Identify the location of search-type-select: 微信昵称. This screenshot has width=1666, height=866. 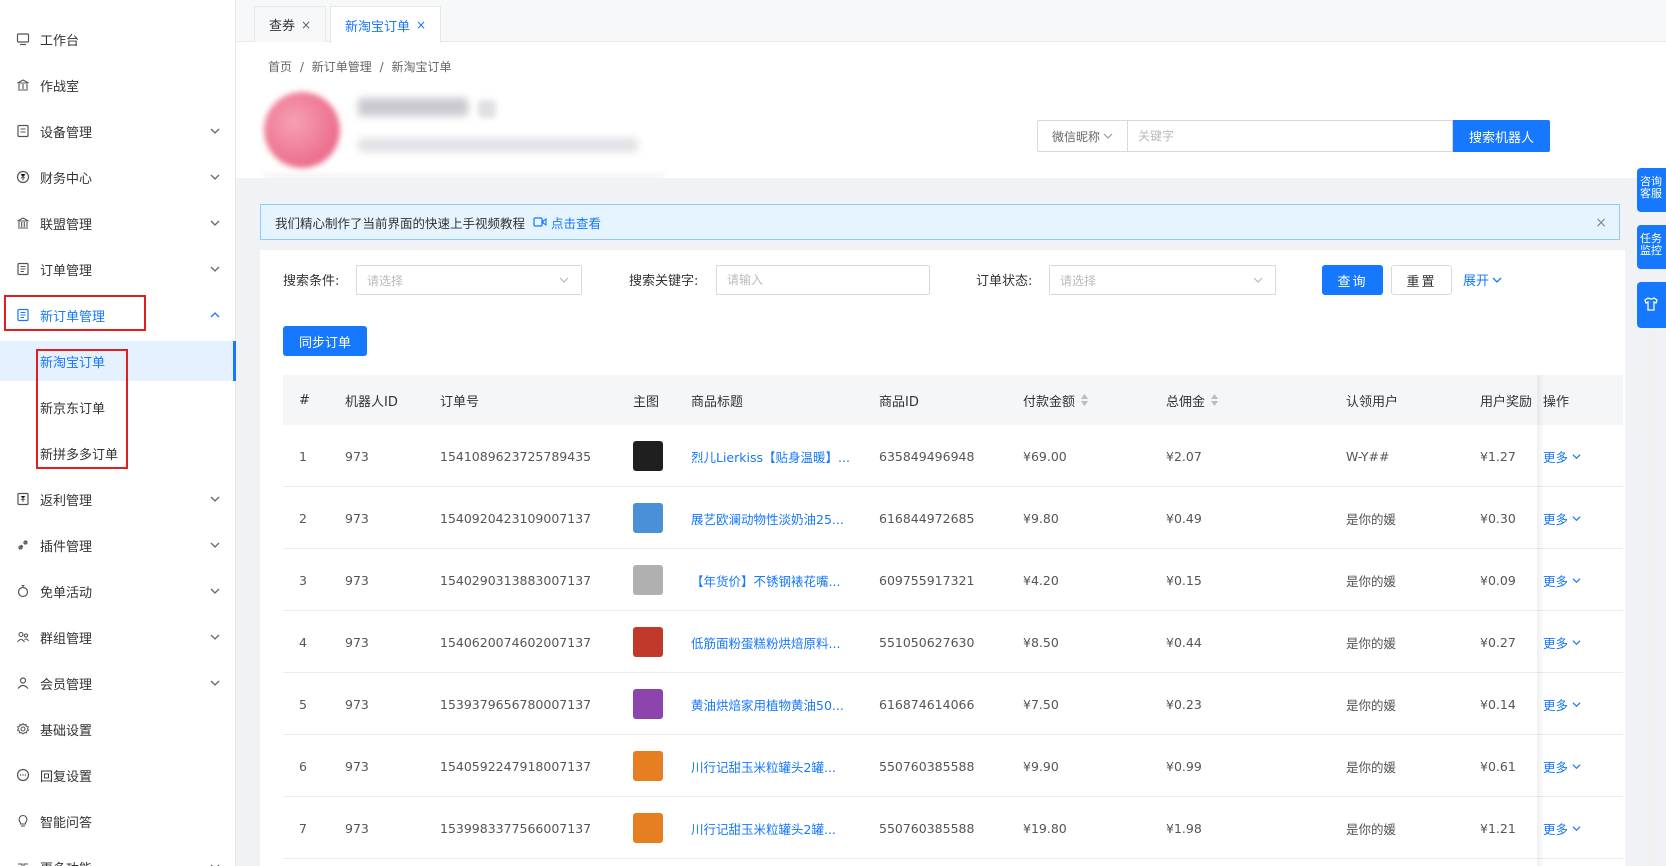
(1082, 136).